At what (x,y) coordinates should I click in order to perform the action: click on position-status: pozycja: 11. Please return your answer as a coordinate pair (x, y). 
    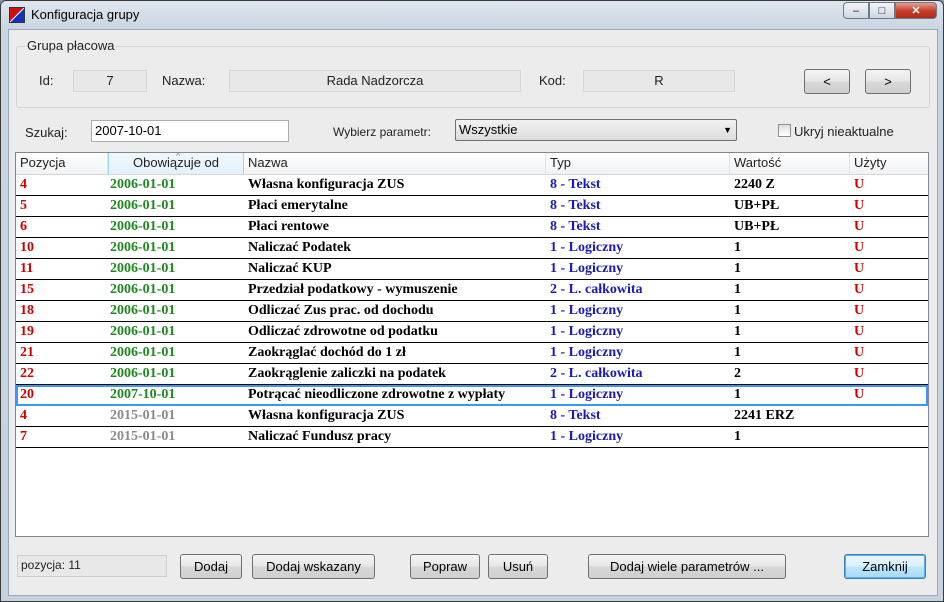
    Looking at the image, I should click on (92, 566).